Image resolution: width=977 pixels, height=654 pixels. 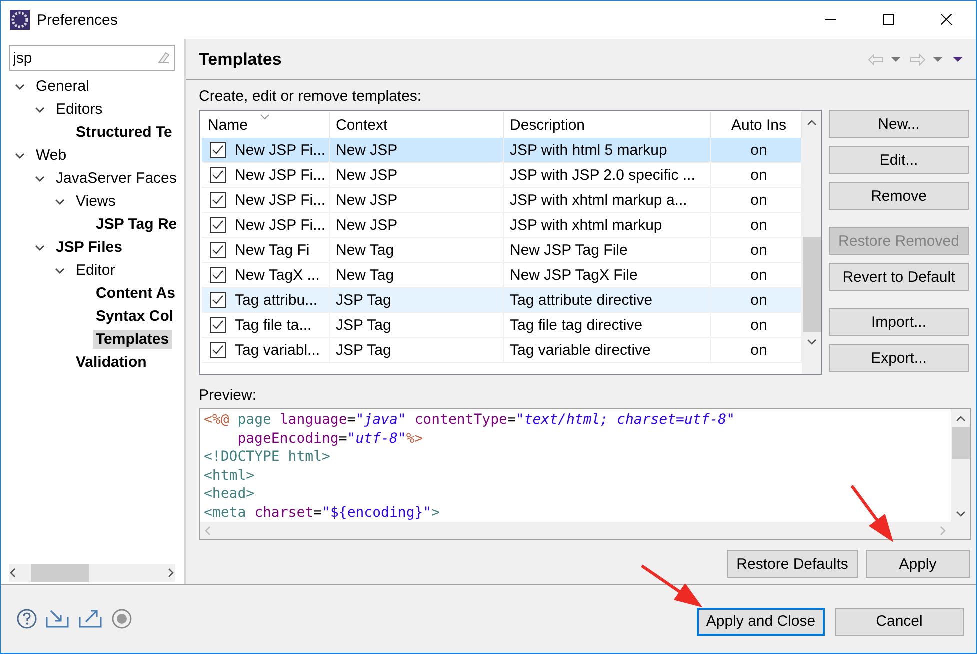 I want to click on filter-field: jsp, so click(x=92, y=58).